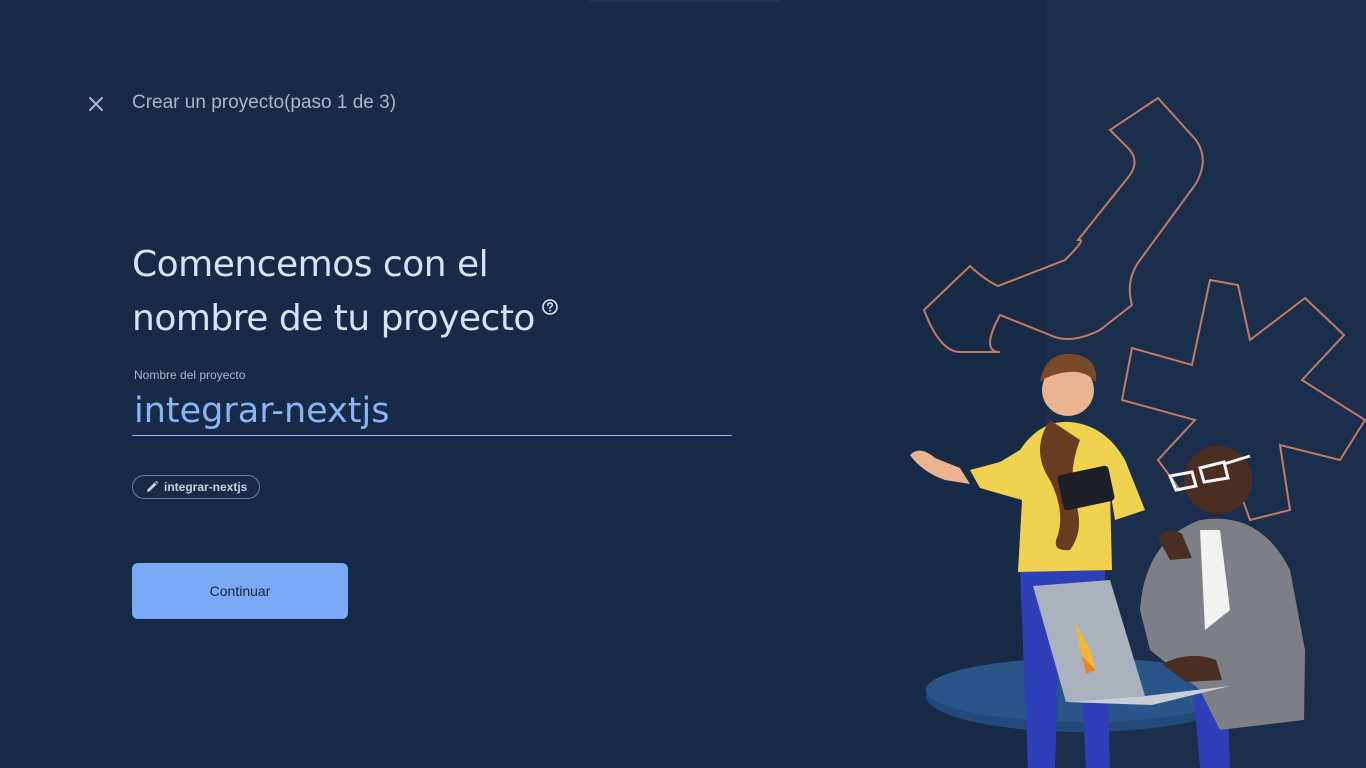  I want to click on heading-line-1: Comencemos con el, so click(310, 264).